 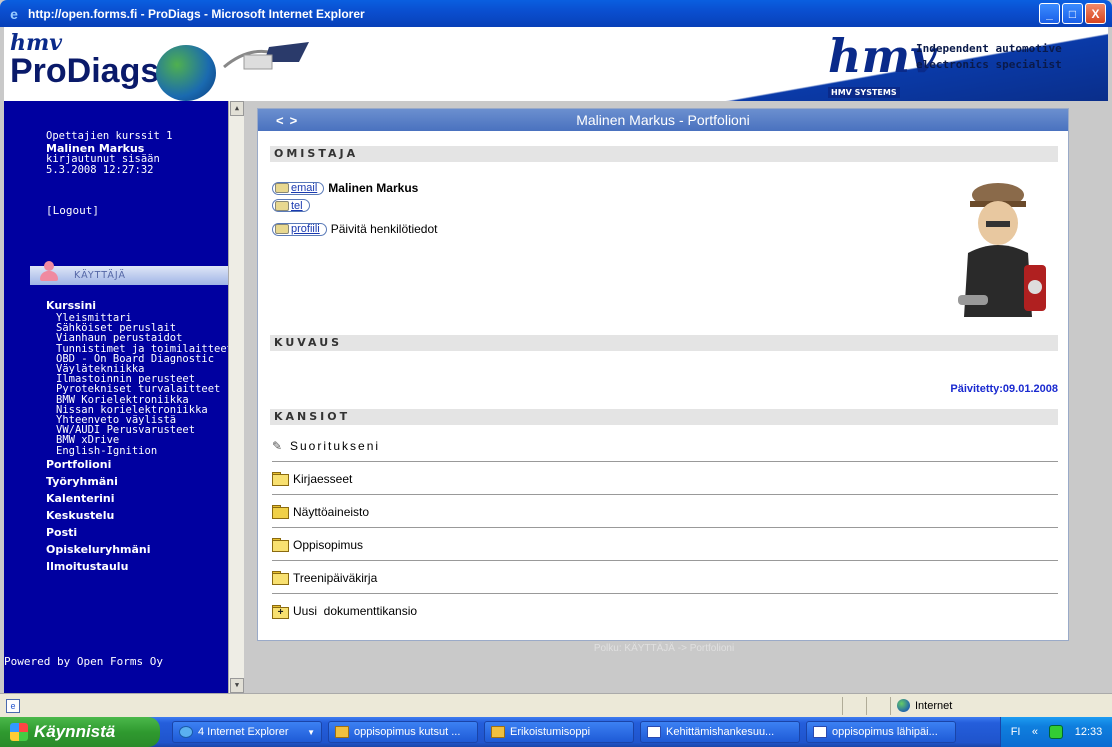 I want to click on sidebar-course-item: BMW xDrive, so click(x=144, y=440).